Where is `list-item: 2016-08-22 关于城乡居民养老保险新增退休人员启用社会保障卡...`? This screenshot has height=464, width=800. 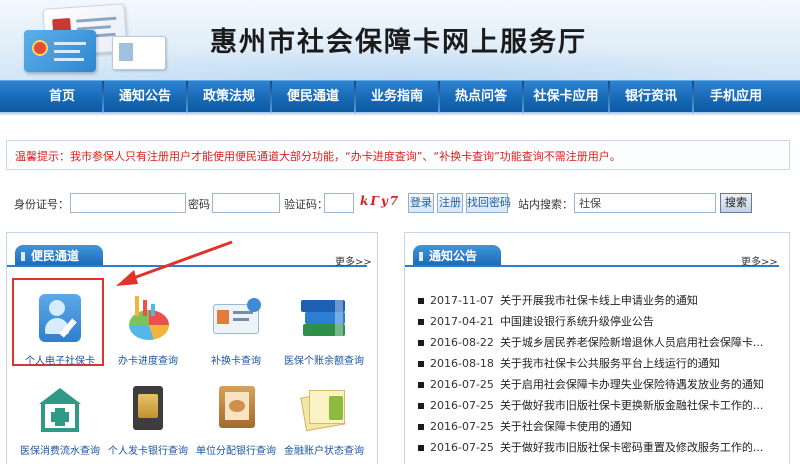
list-item: 2016-08-22 关于城乡居民养老保险新增退休人员启用社会保障卡... is located at coordinates (601, 342).